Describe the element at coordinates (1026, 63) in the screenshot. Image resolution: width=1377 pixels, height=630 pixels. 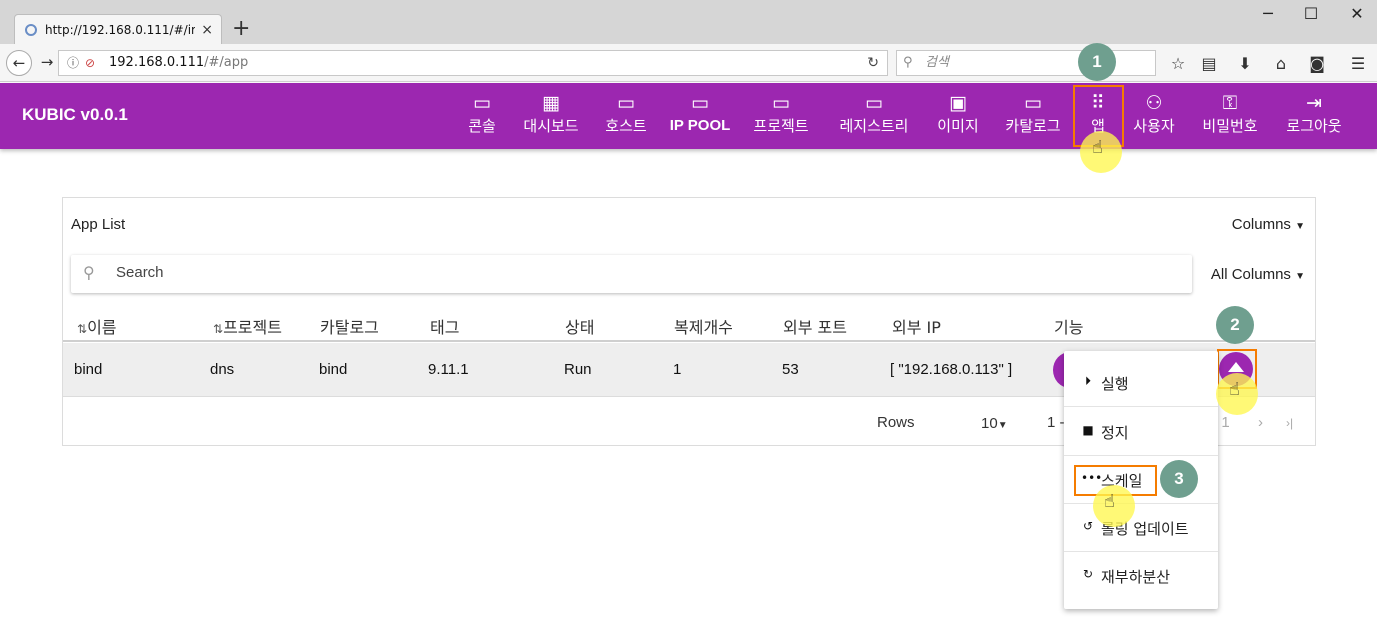
I see `browser-search-box: ⚲ 검색` at that location.